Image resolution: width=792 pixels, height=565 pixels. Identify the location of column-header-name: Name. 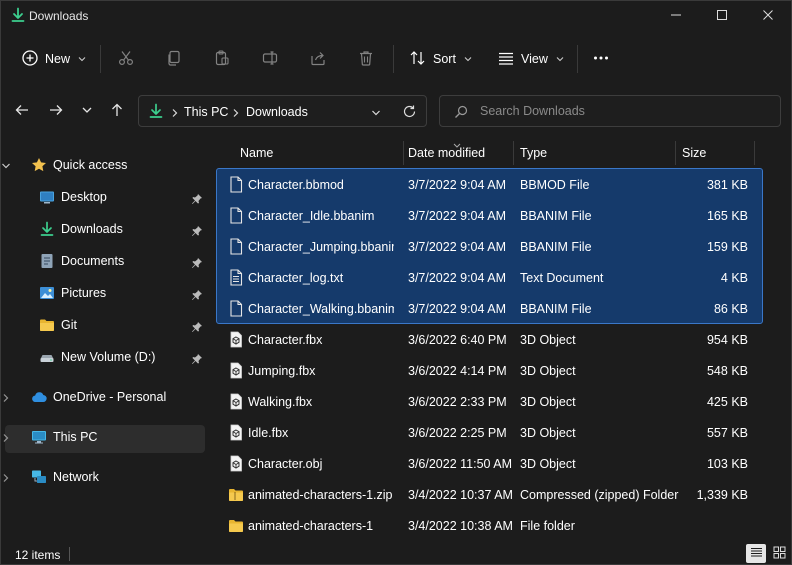
(256, 153).